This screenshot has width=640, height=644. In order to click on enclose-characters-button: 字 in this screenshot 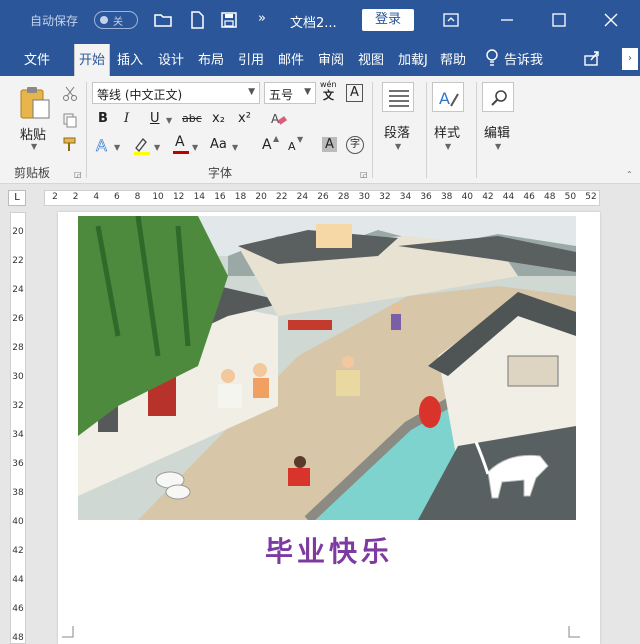, I will do `click(355, 145)`.